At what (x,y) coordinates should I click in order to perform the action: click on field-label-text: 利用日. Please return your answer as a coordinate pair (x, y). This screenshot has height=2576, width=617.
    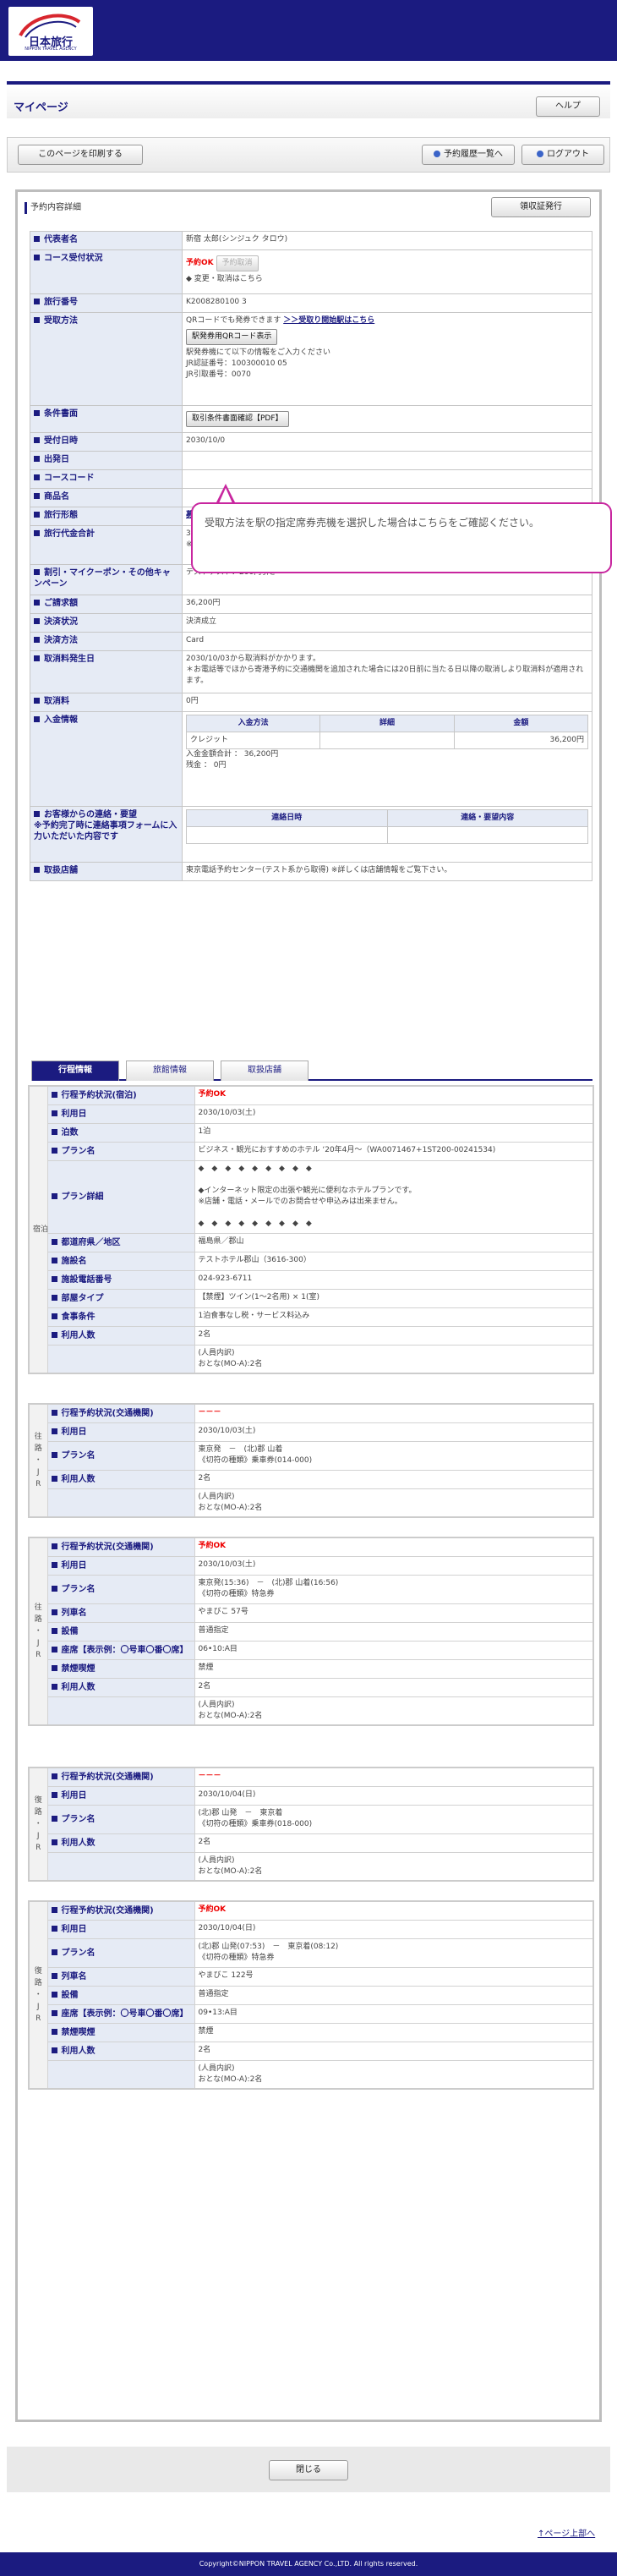
    Looking at the image, I should click on (74, 1432).